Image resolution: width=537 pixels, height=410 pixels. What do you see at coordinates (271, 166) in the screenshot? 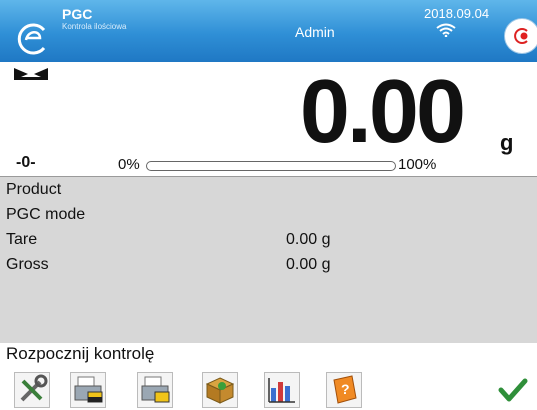
I see `load-bargraph` at bounding box center [271, 166].